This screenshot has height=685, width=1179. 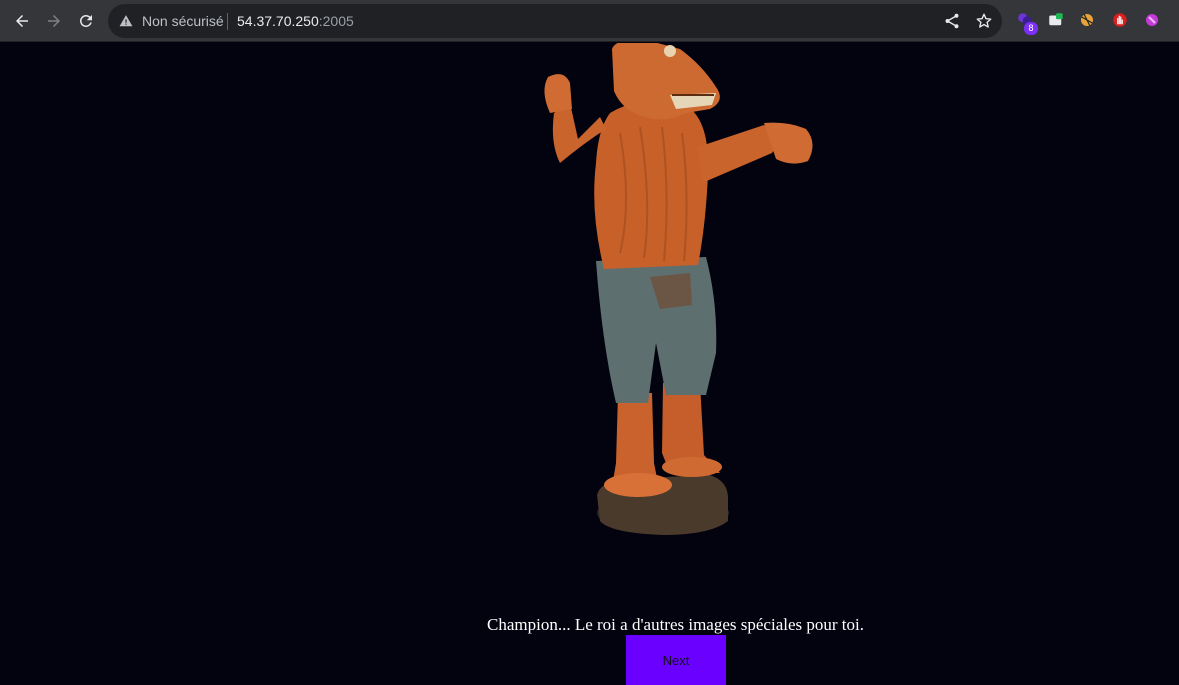 What do you see at coordinates (1031, 28) in the screenshot?
I see `extension-badge: 8` at bounding box center [1031, 28].